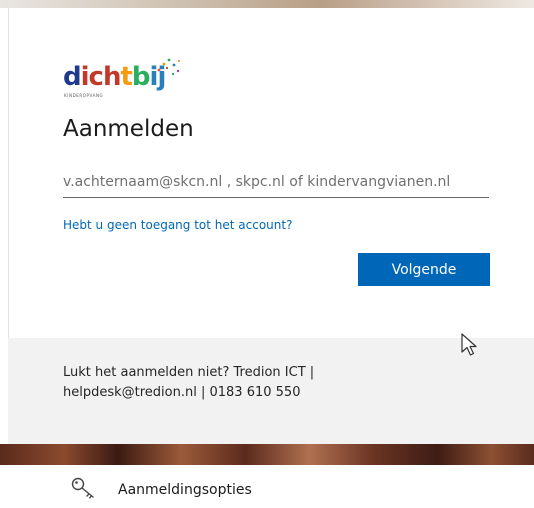 This screenshot has width=534, height=508. Describe the element at coordinates (469, 344) in the screenshot. I see `mouse-cursor-icon` at that location.